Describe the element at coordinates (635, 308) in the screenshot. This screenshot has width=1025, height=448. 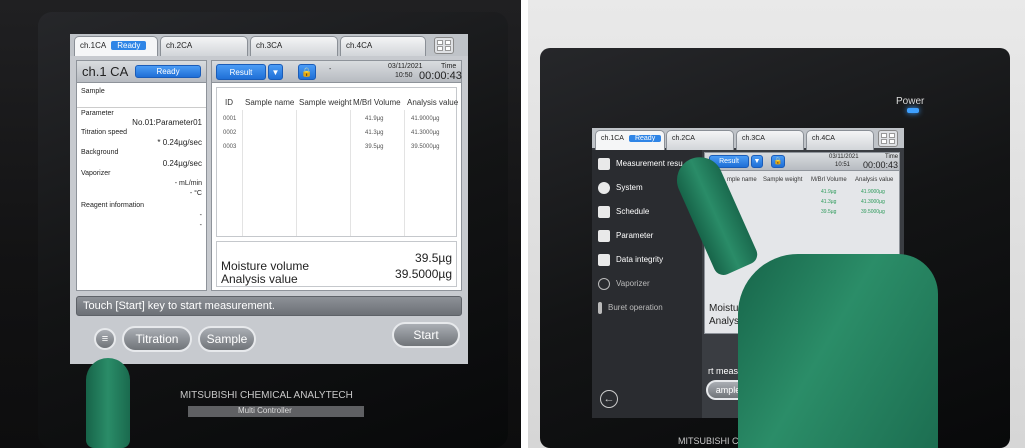
I see `menu-item-label: Buret operation` at that location.